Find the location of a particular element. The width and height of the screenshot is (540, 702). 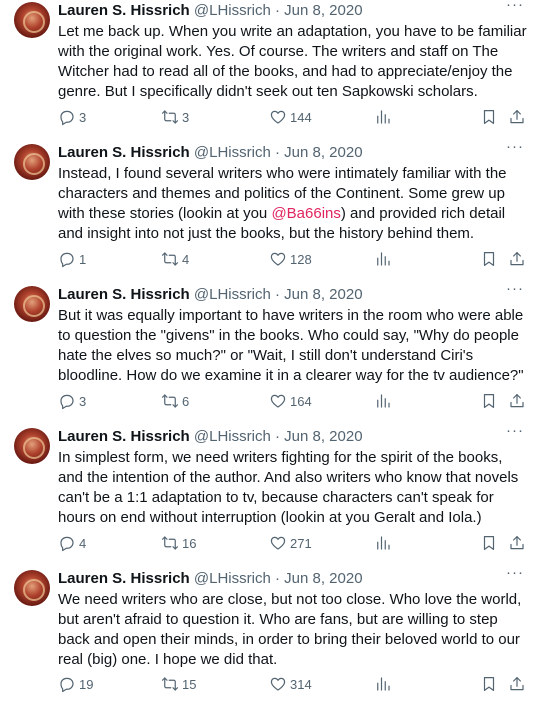

action-bar: 1 4 128 is located at coordinates (270, 259).